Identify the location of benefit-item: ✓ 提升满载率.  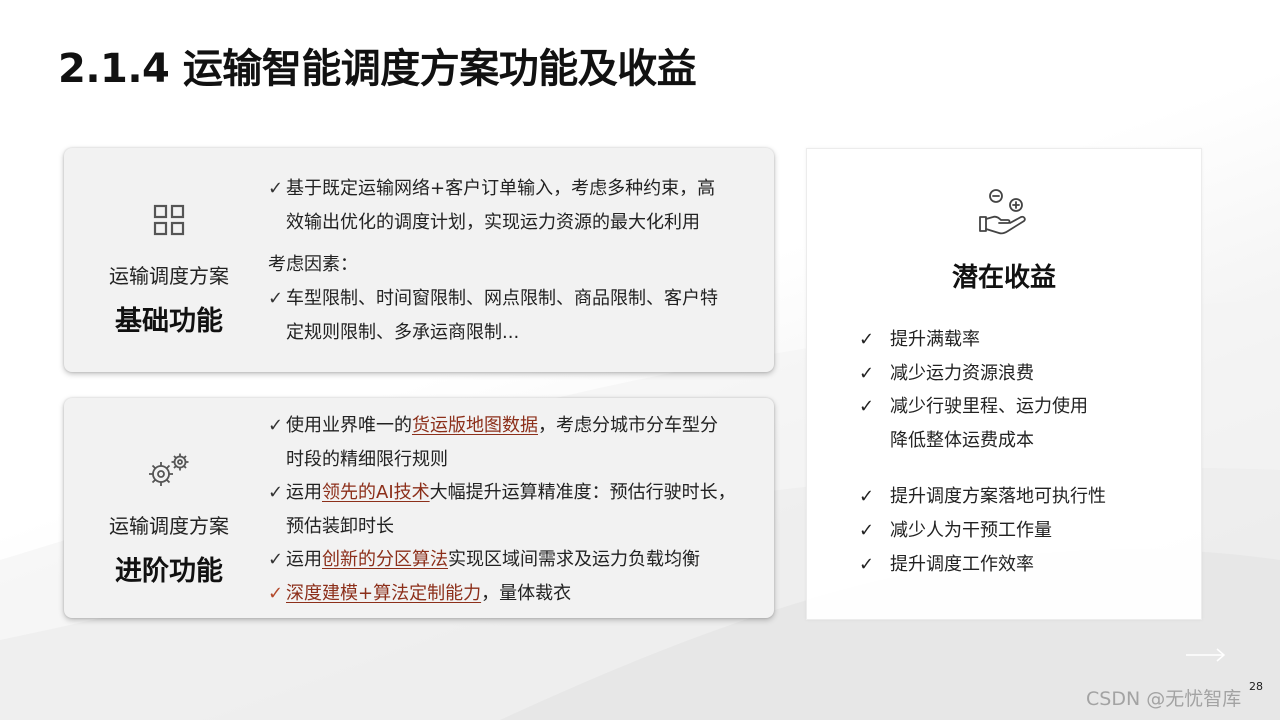
(1024, 340).